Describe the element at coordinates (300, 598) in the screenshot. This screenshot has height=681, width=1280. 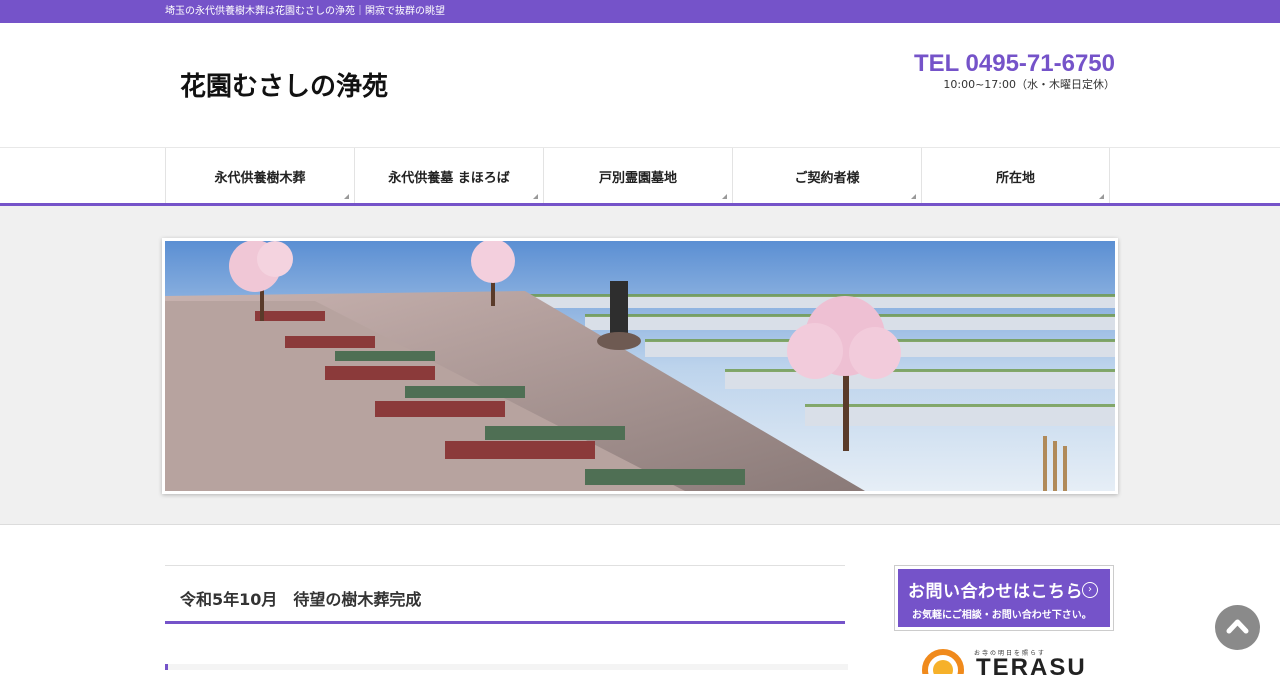
I see `post-title: 令和5年10月 待望の樹木葬完成` at that location.